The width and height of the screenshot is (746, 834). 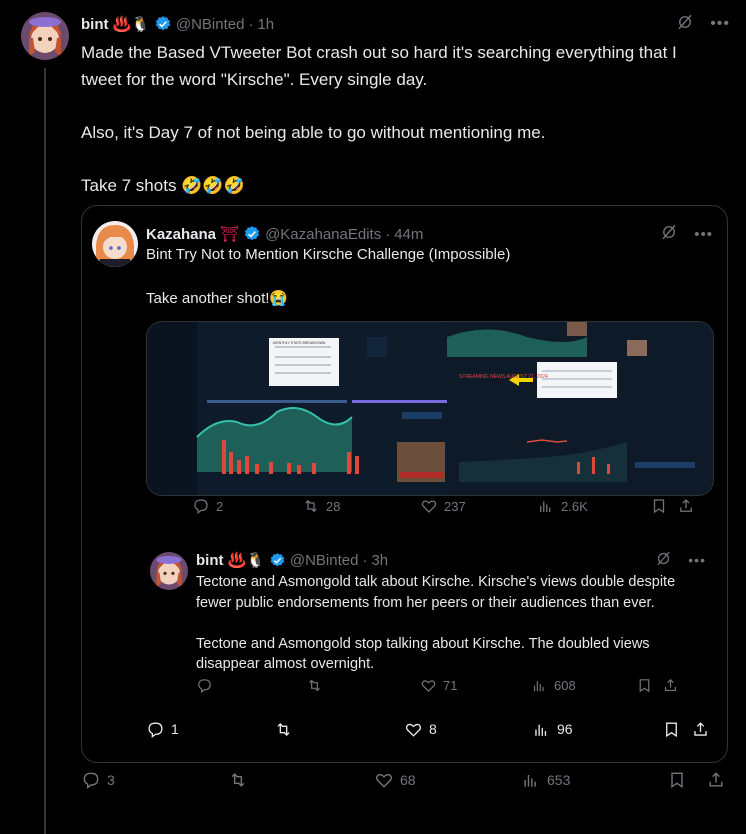 I want to click on views-button: 96, so click(x=552, y=729).